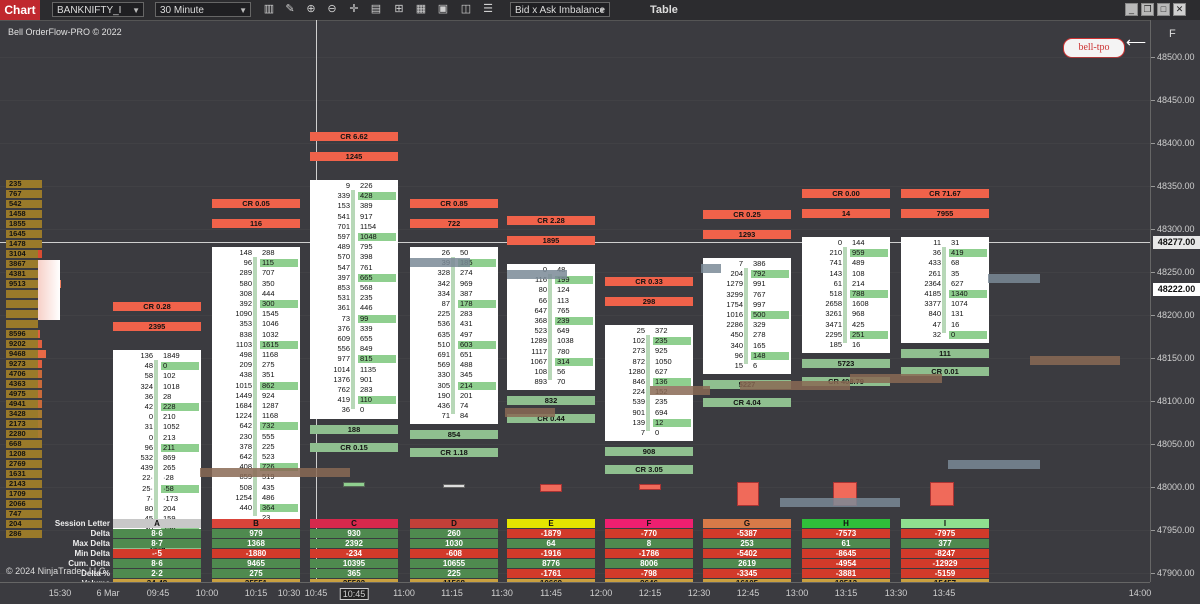 Image resolution: width=1200 pixels, height=604 pixels. I want to click on session-i-pct: -5159, so click(945, 573).